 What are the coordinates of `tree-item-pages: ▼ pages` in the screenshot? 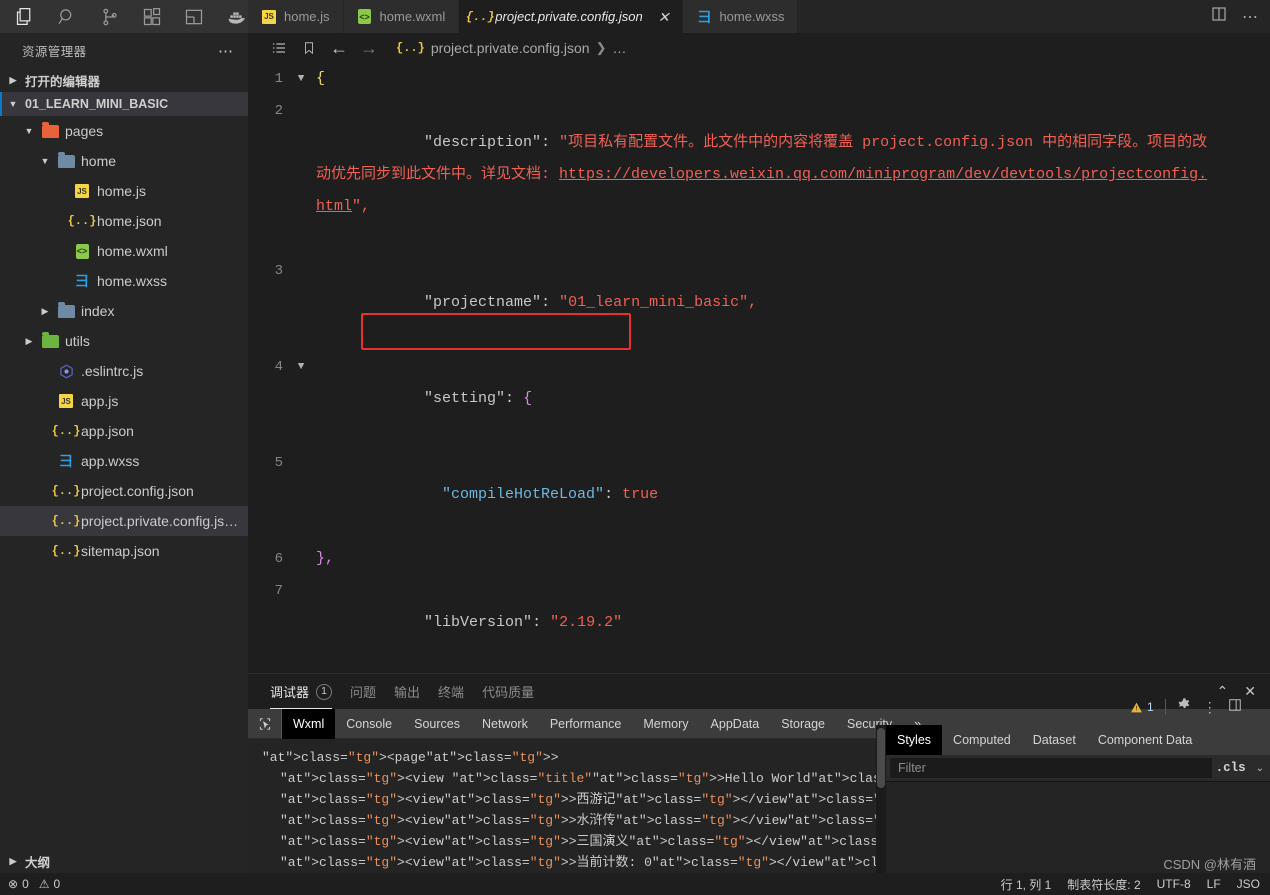 It's located at (124, 131).